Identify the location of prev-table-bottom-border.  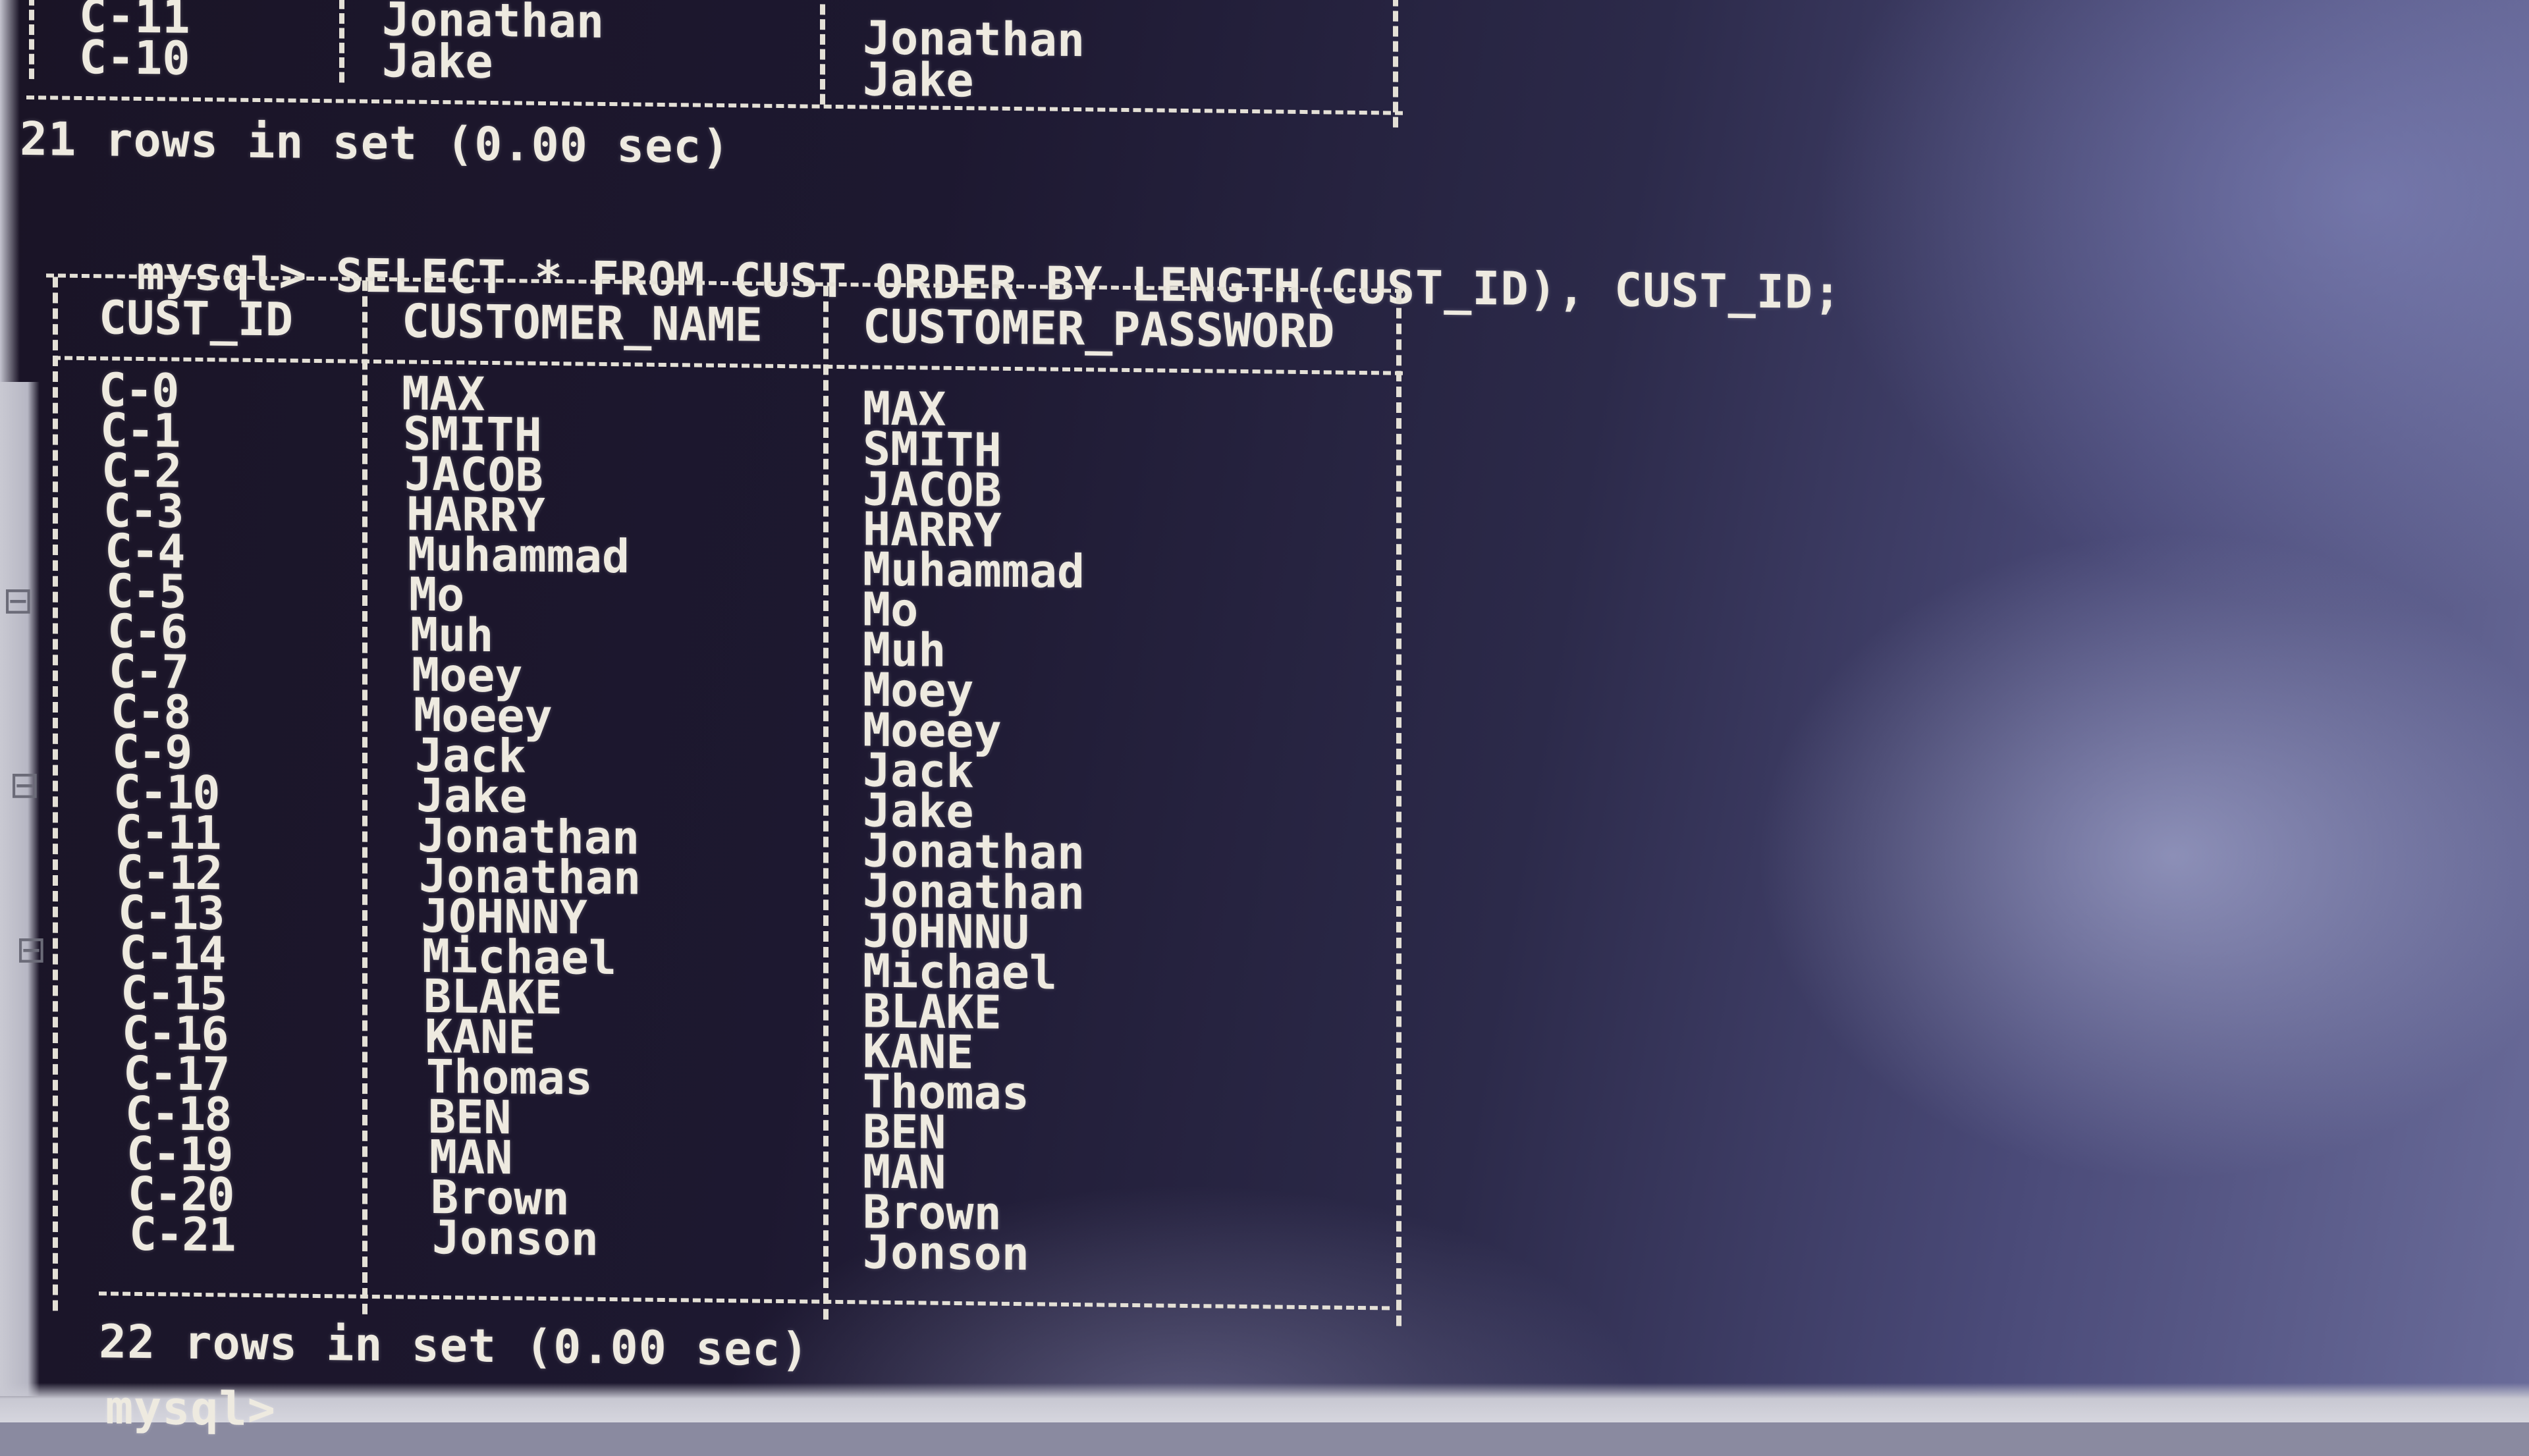
(714, 105).